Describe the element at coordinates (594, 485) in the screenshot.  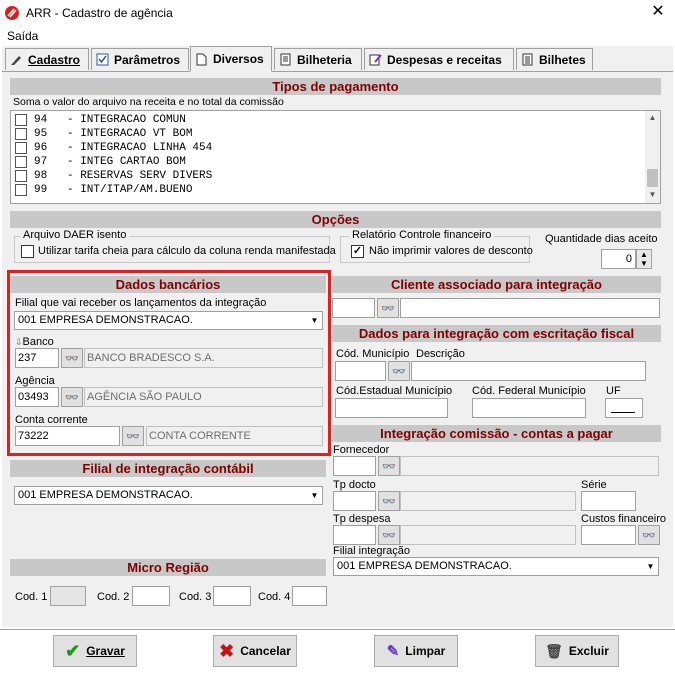
I see `serie-label: Série` at that location.